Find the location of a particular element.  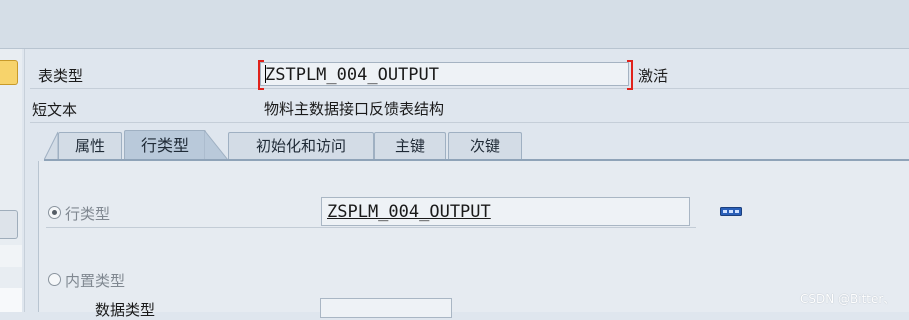

highlight-bracket-left is located at coordinates (261, 75).